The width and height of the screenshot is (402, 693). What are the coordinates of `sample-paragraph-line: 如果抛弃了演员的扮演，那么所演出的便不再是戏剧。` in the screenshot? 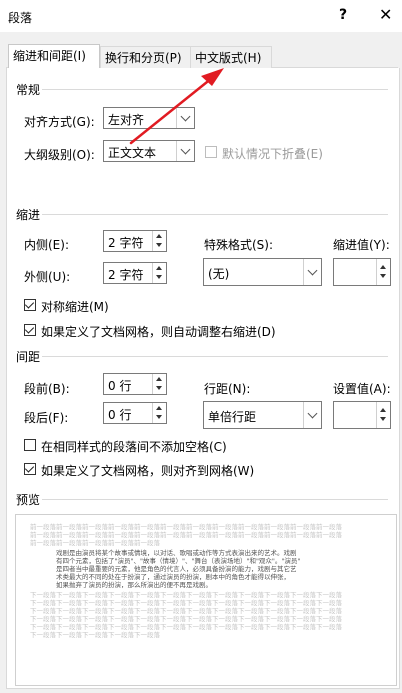 It's located at (134, 585).